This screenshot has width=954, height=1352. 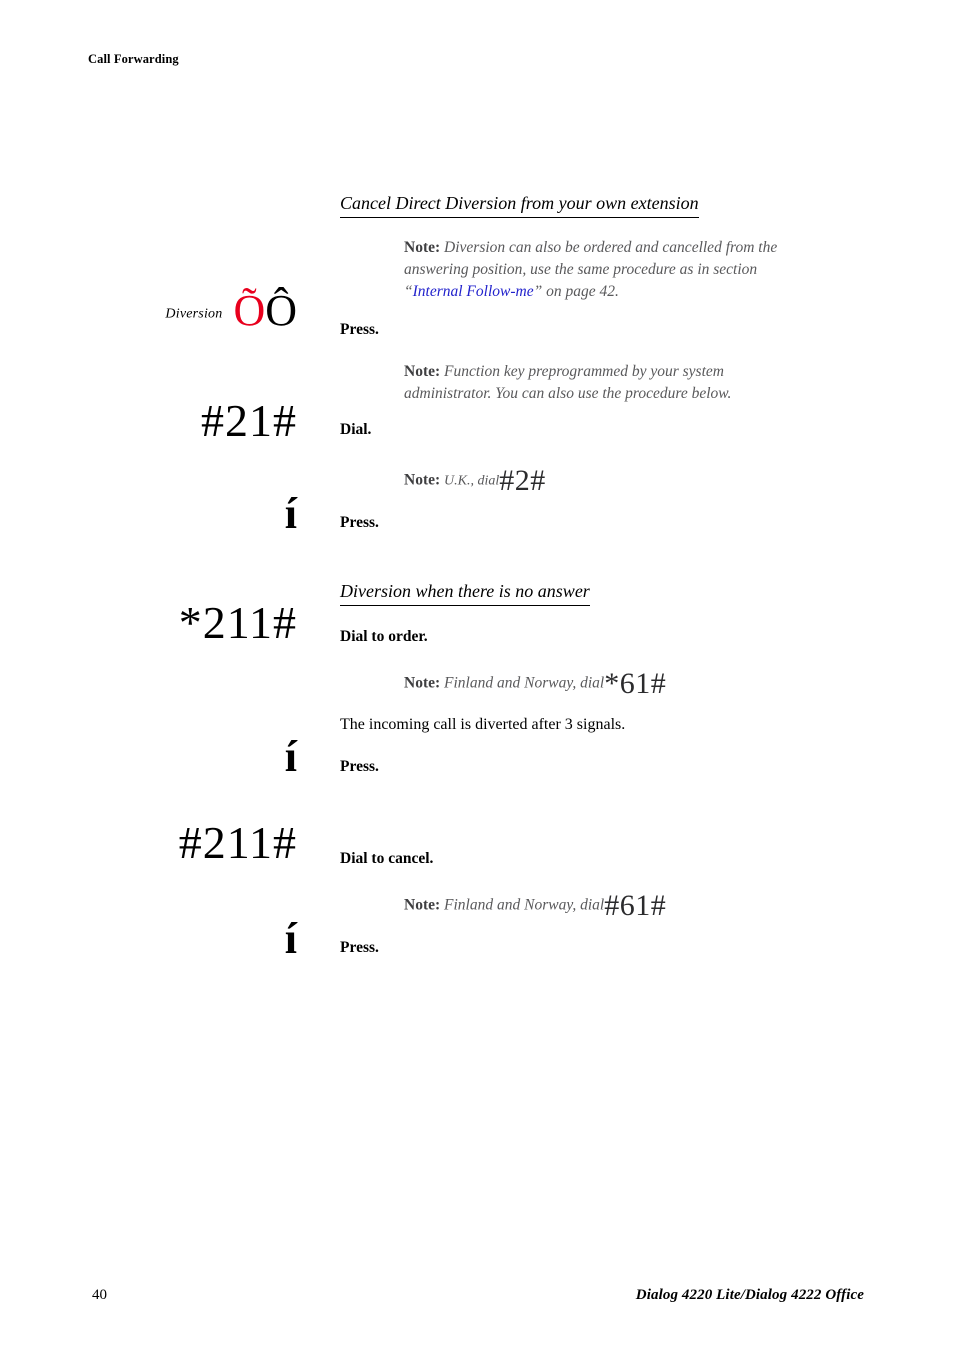 What do you see at coordinates (612, 523) in the screenshot?
I see `action-press-after-dial-21: Press.` at bounding box center [612, 523].